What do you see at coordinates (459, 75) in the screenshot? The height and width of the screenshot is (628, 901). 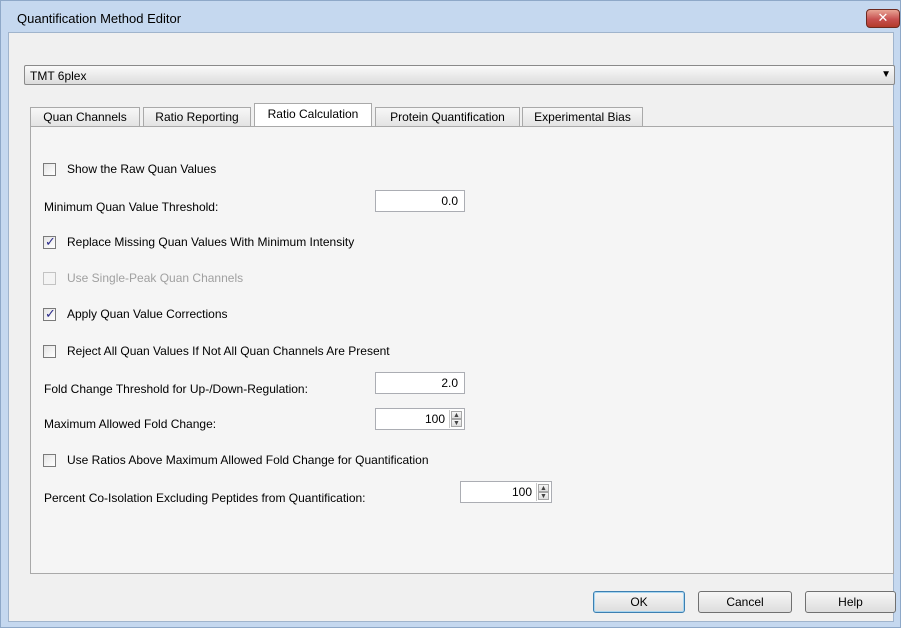 I see `method-select: TMT 6plex ▼` at bounding box center [459, 75].